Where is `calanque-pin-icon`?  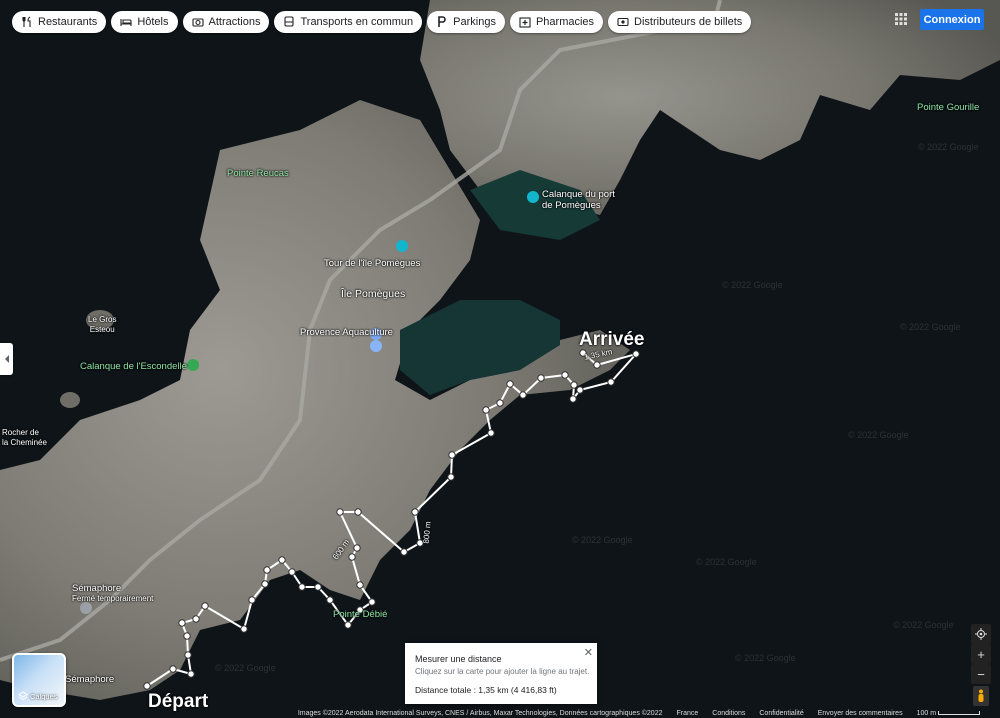 calanque-pin-icon is located at coordinates (533, 197).